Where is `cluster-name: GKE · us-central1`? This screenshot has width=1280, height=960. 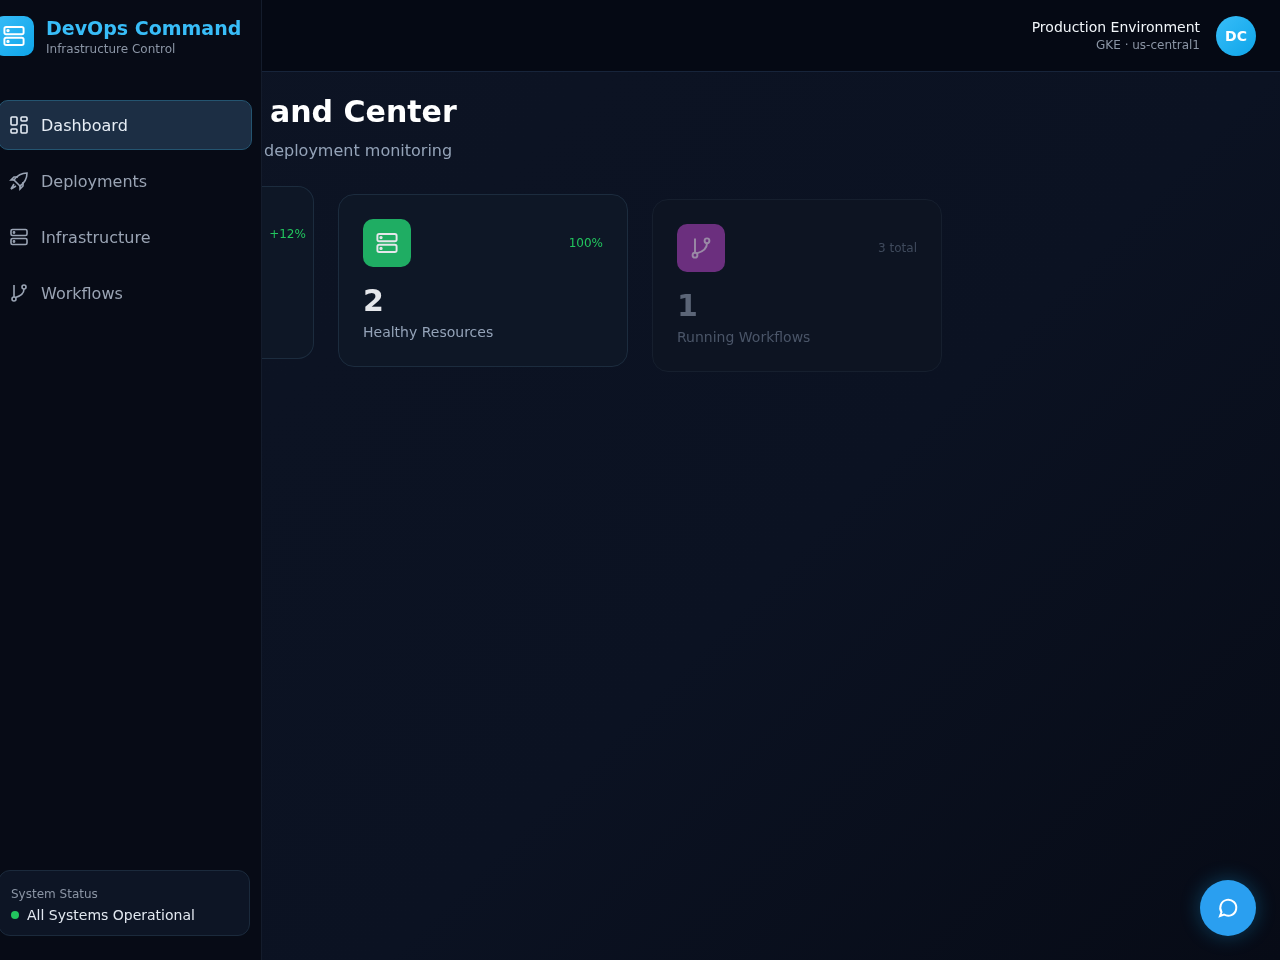 cluster-name: GKE · us-central1 is located at coordinates (1147, 45).